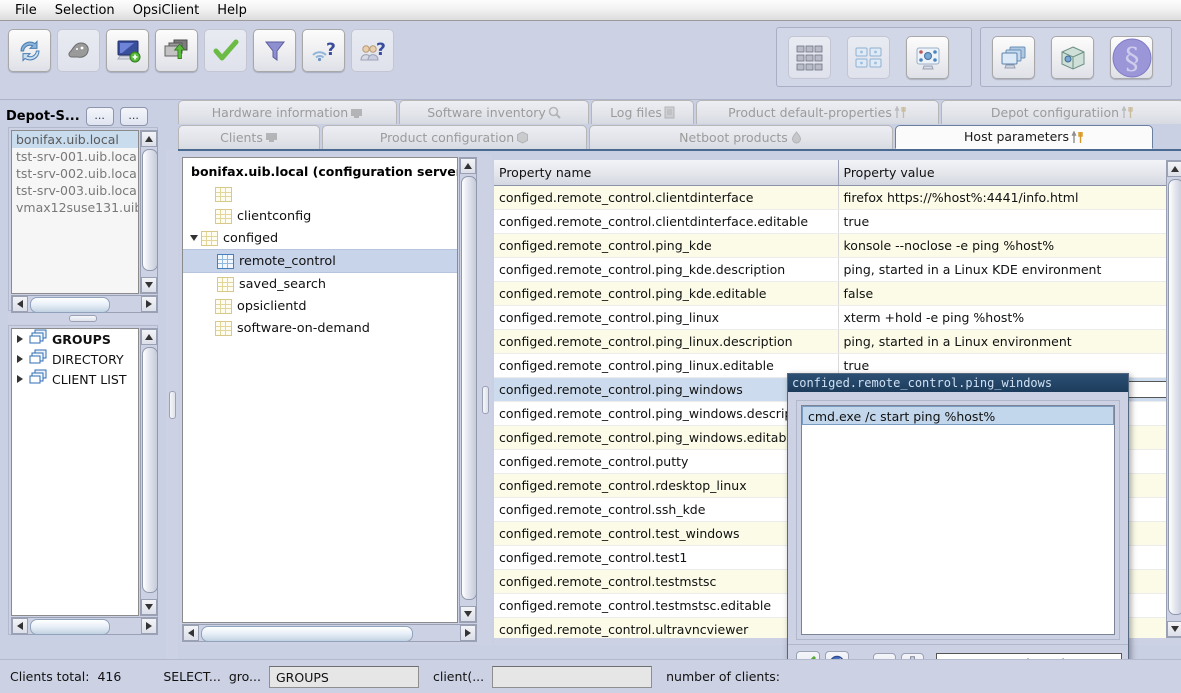 The height and width of the screenshot is (693, 1181). Describe the element at coordinates (75, 207) in the screenshot. I see `depot-list-item: vmax12suse131.uib.l` at that location.